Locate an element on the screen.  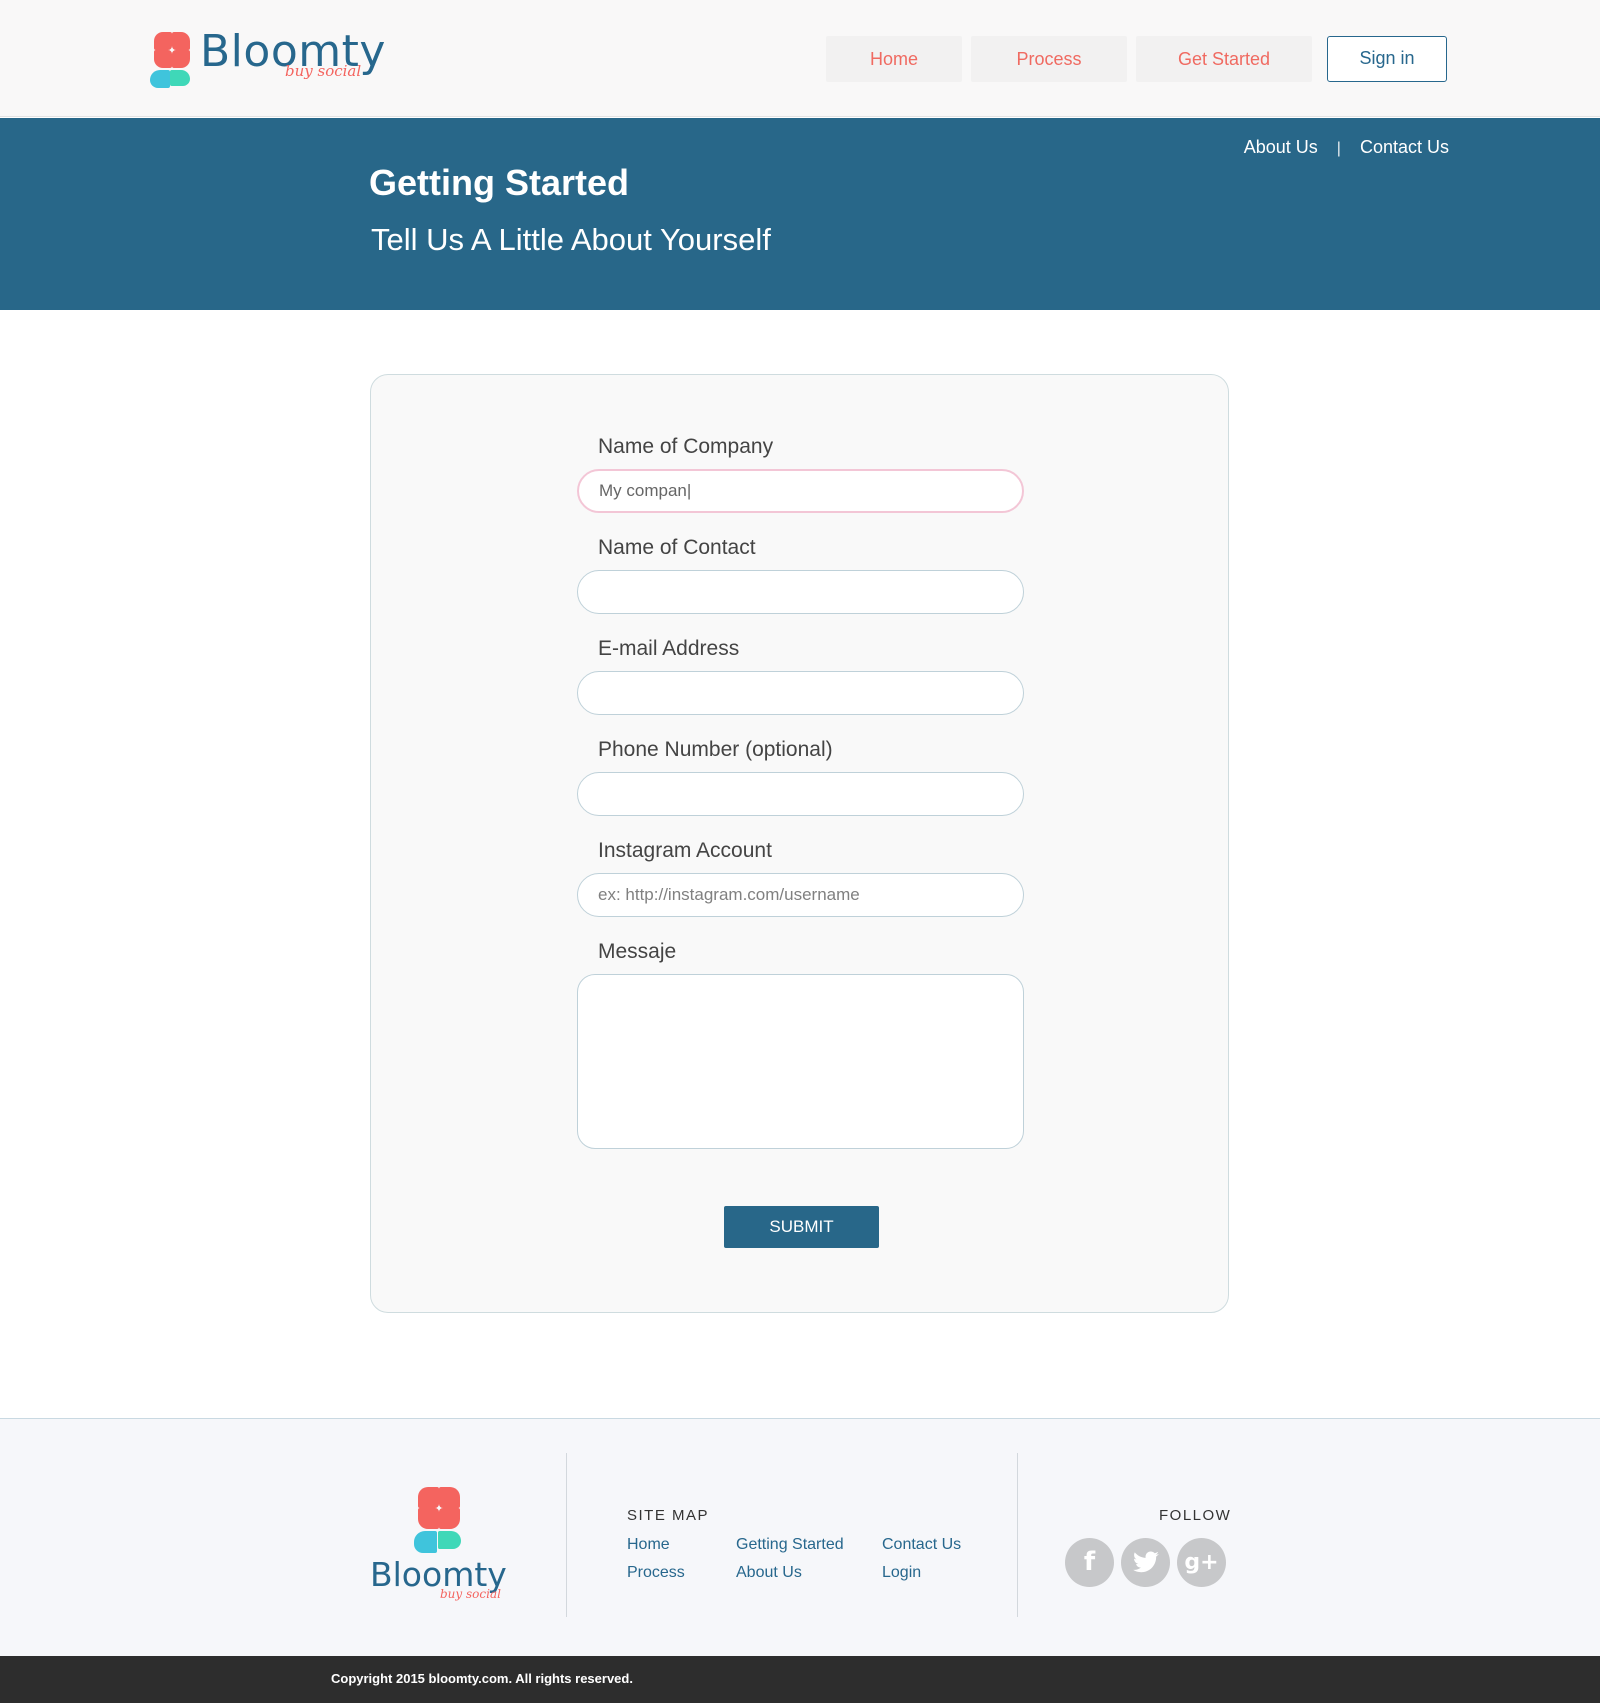
contact-name-input is located at coordinates (800, 592).